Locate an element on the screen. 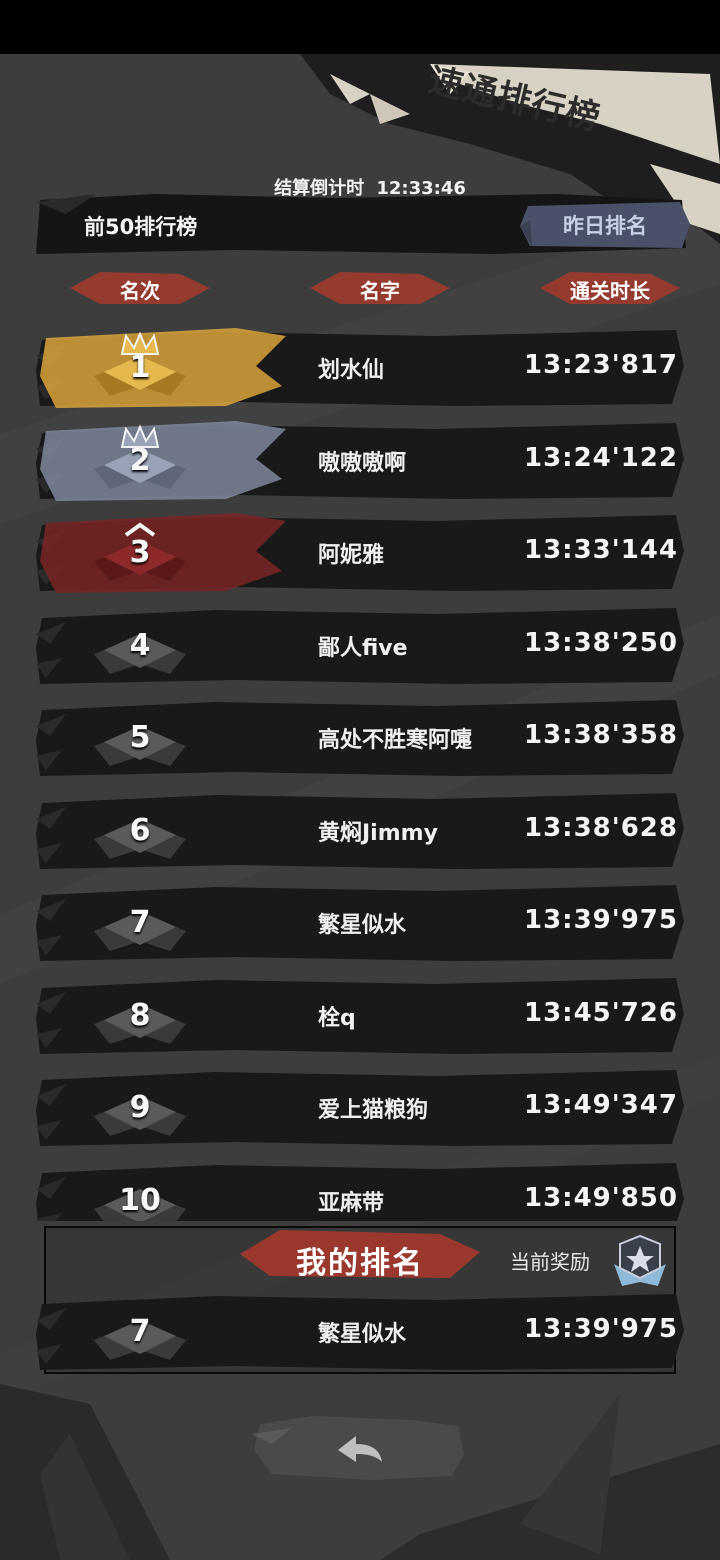 The image size is (720, 1560). player-name: 嗷嗷嗷啊 is located at coordinates (362, 463).